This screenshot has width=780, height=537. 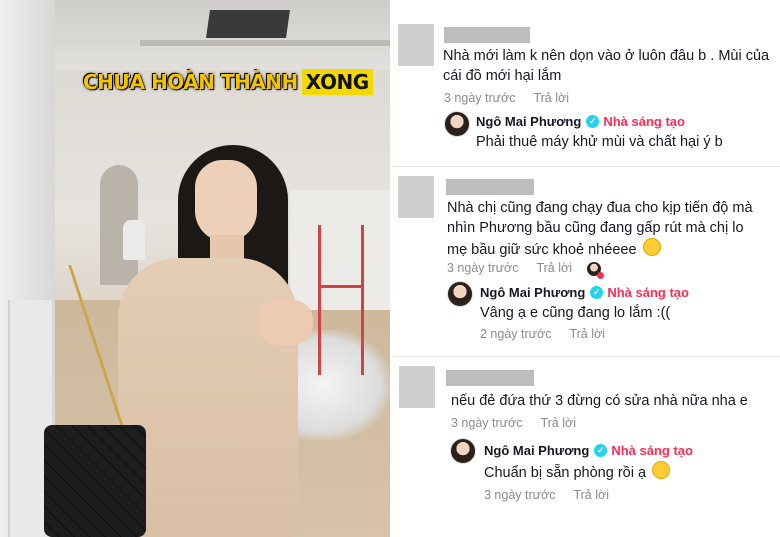 What do you see at coordinates (195, 35) in the screenshot?
I see `ceiling` at bounding box center [195, 35].